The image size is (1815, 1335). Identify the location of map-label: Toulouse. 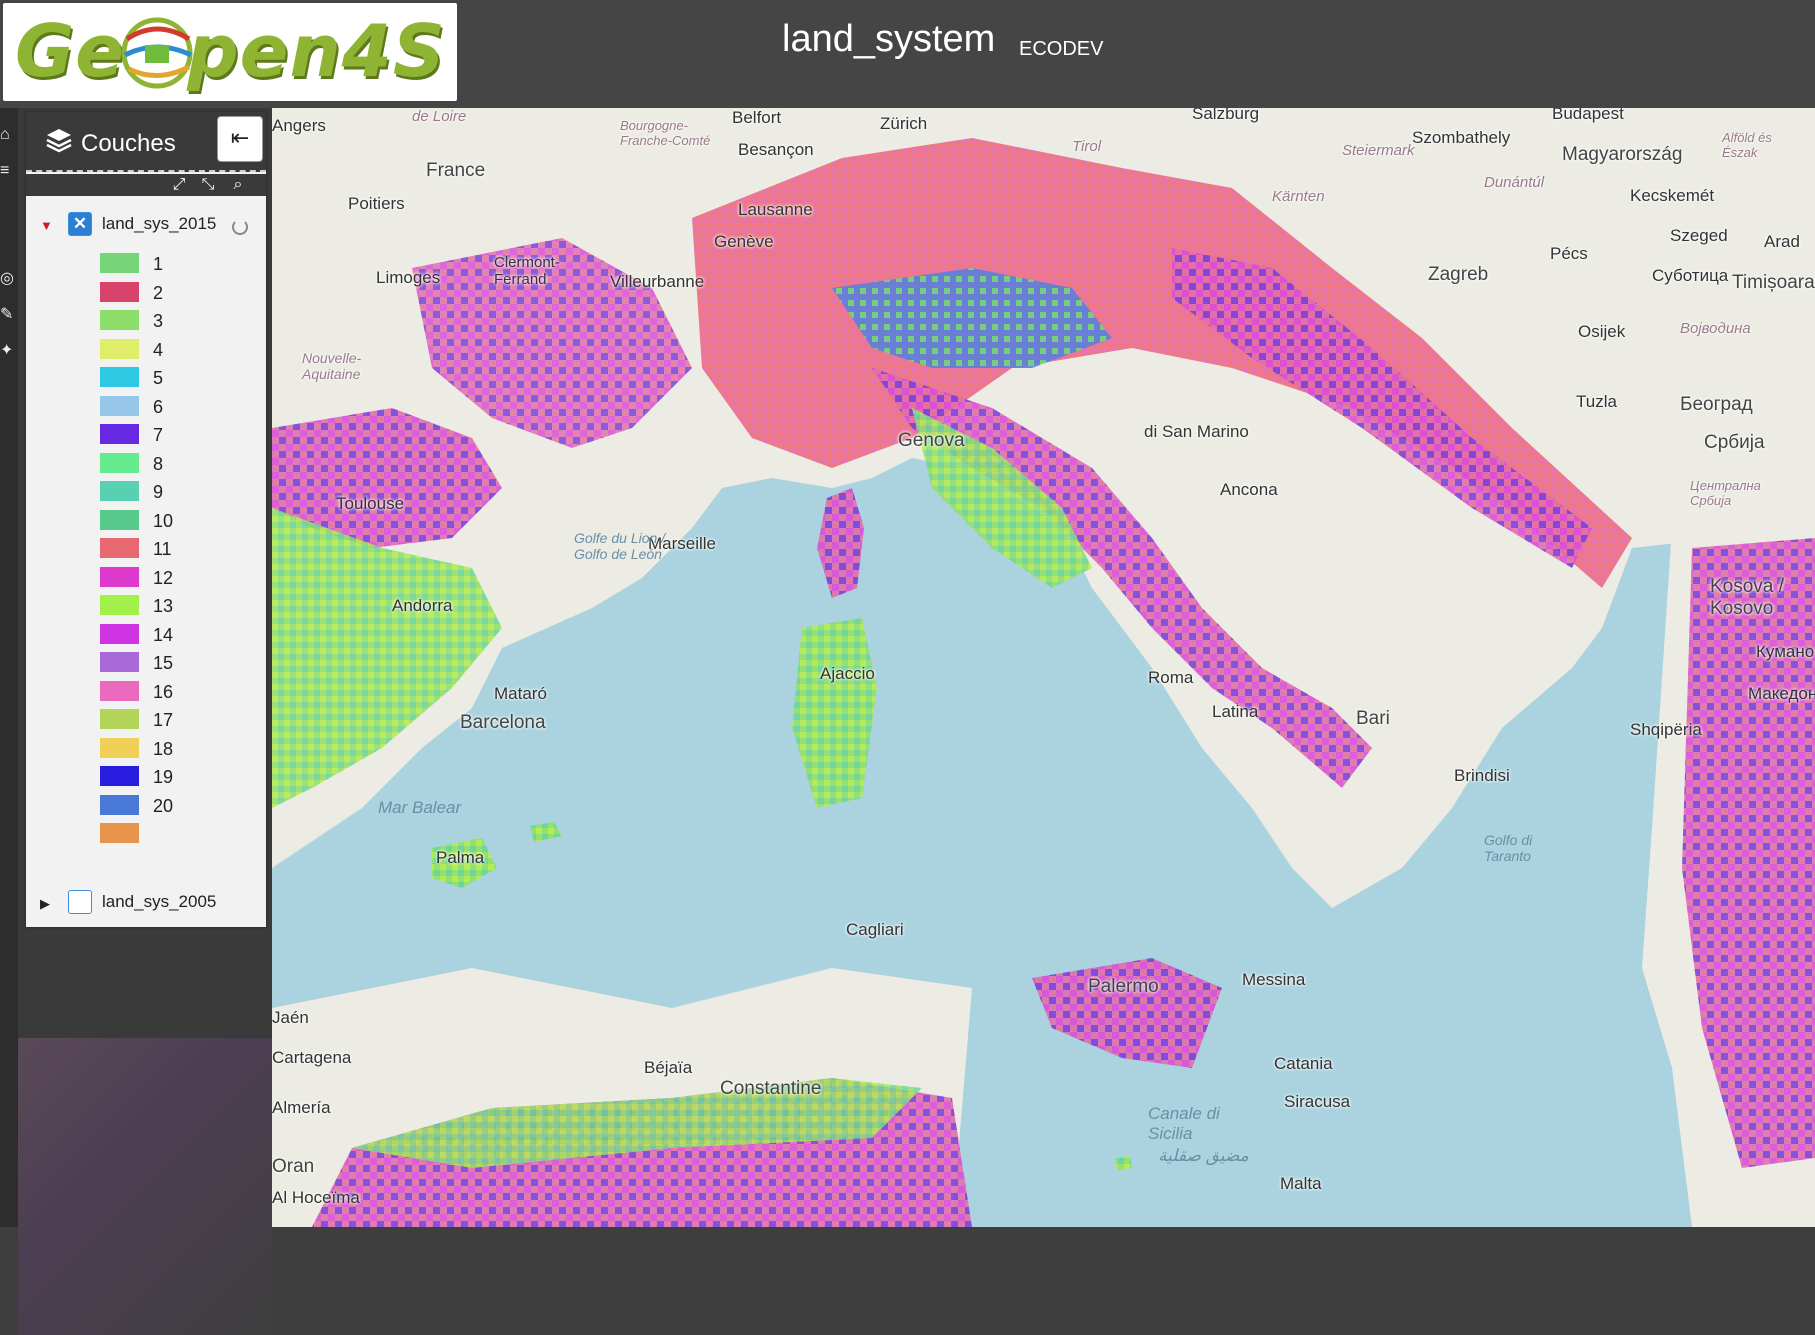
(370, 503).